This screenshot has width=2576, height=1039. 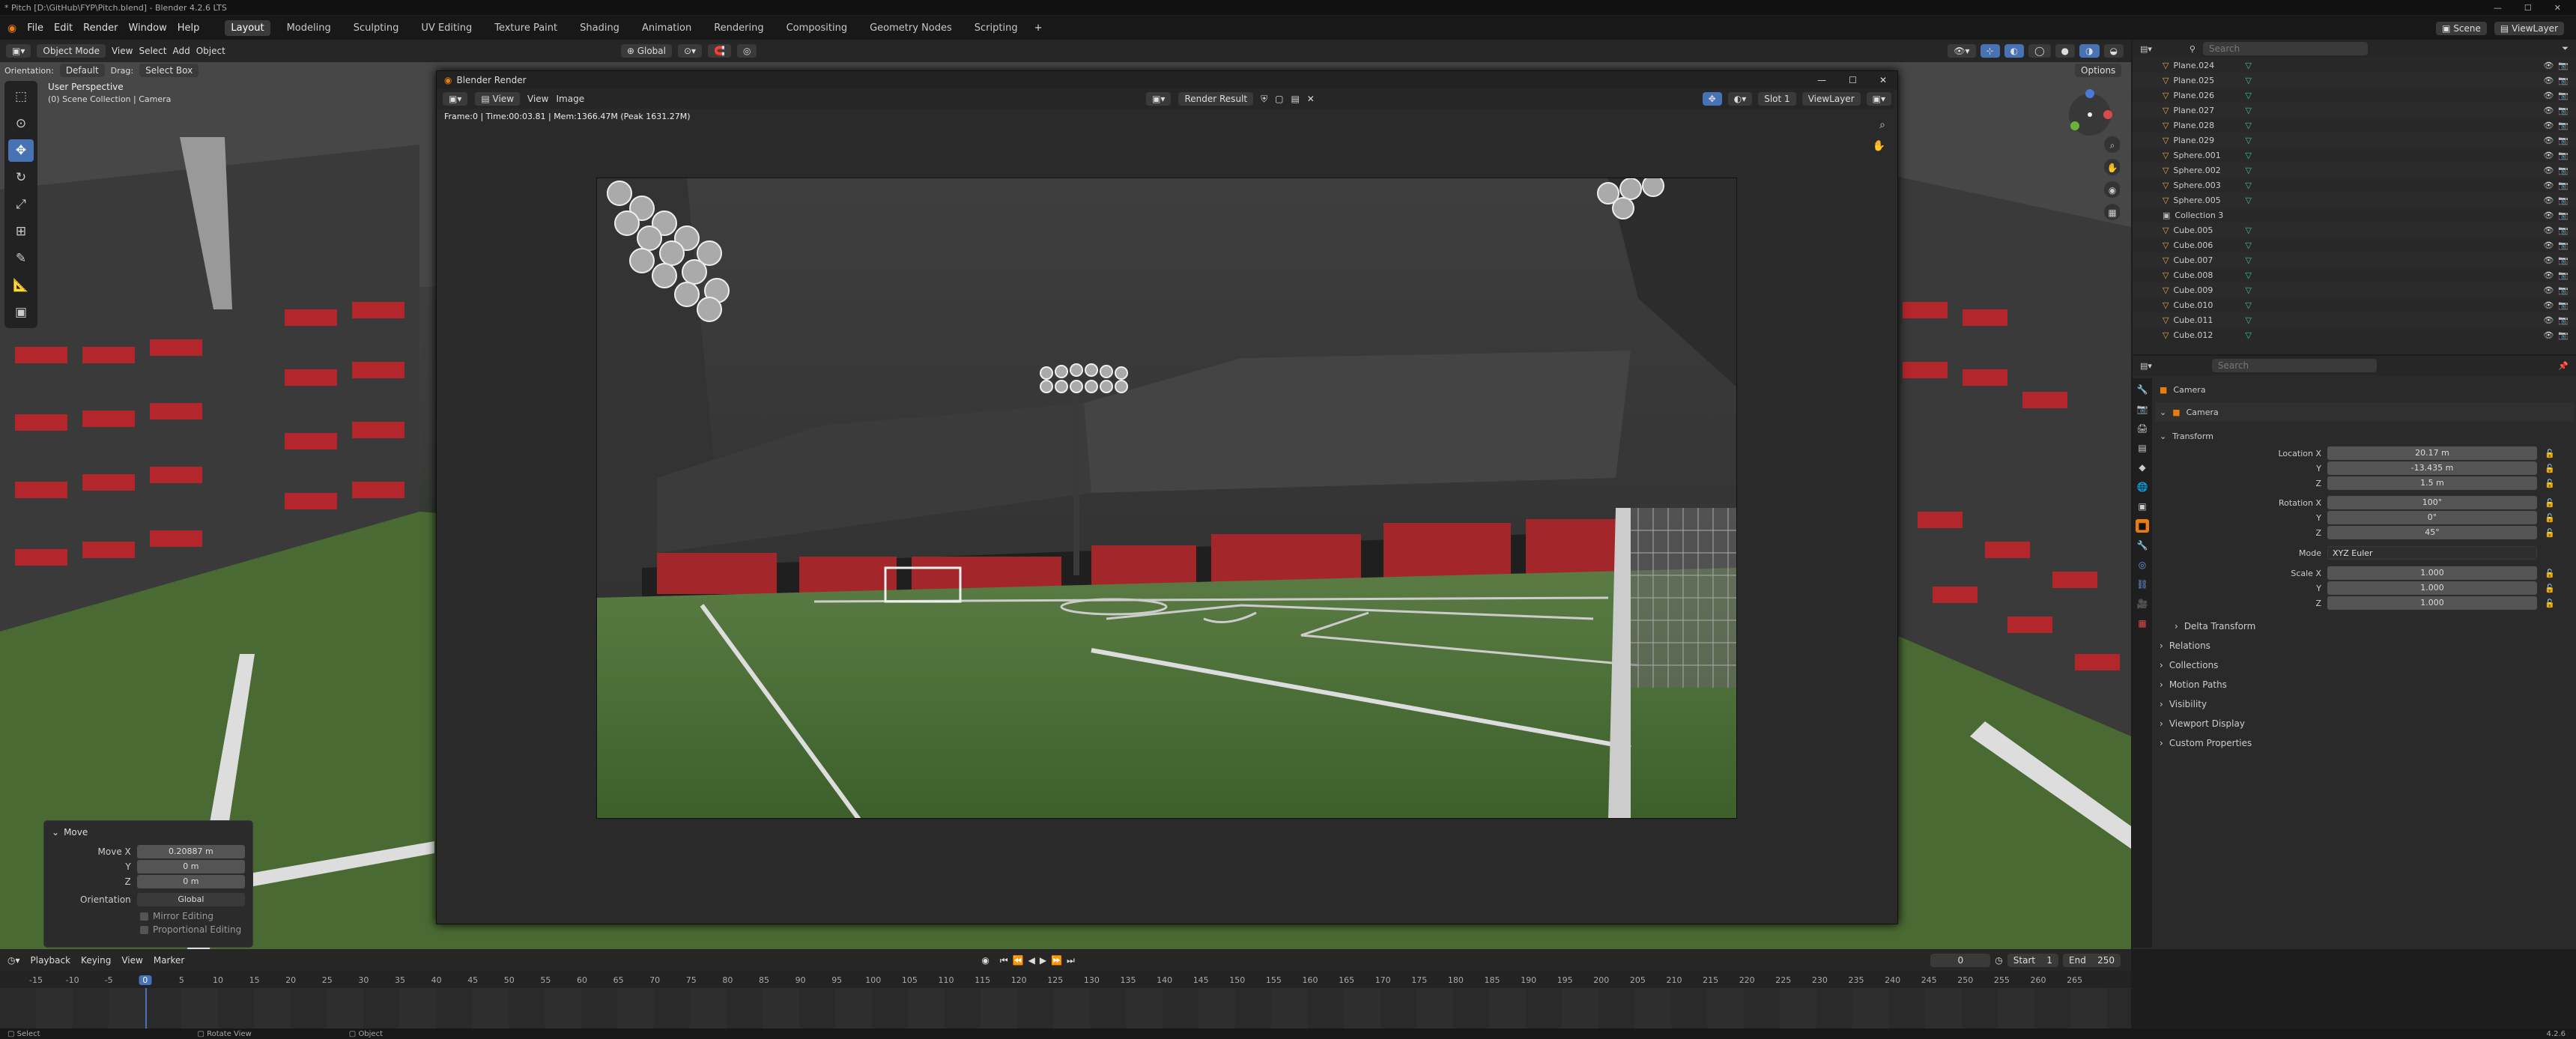 I want to click on rotation-mode-dropdown: XYZ Euler, so click(x=2432, y=553).